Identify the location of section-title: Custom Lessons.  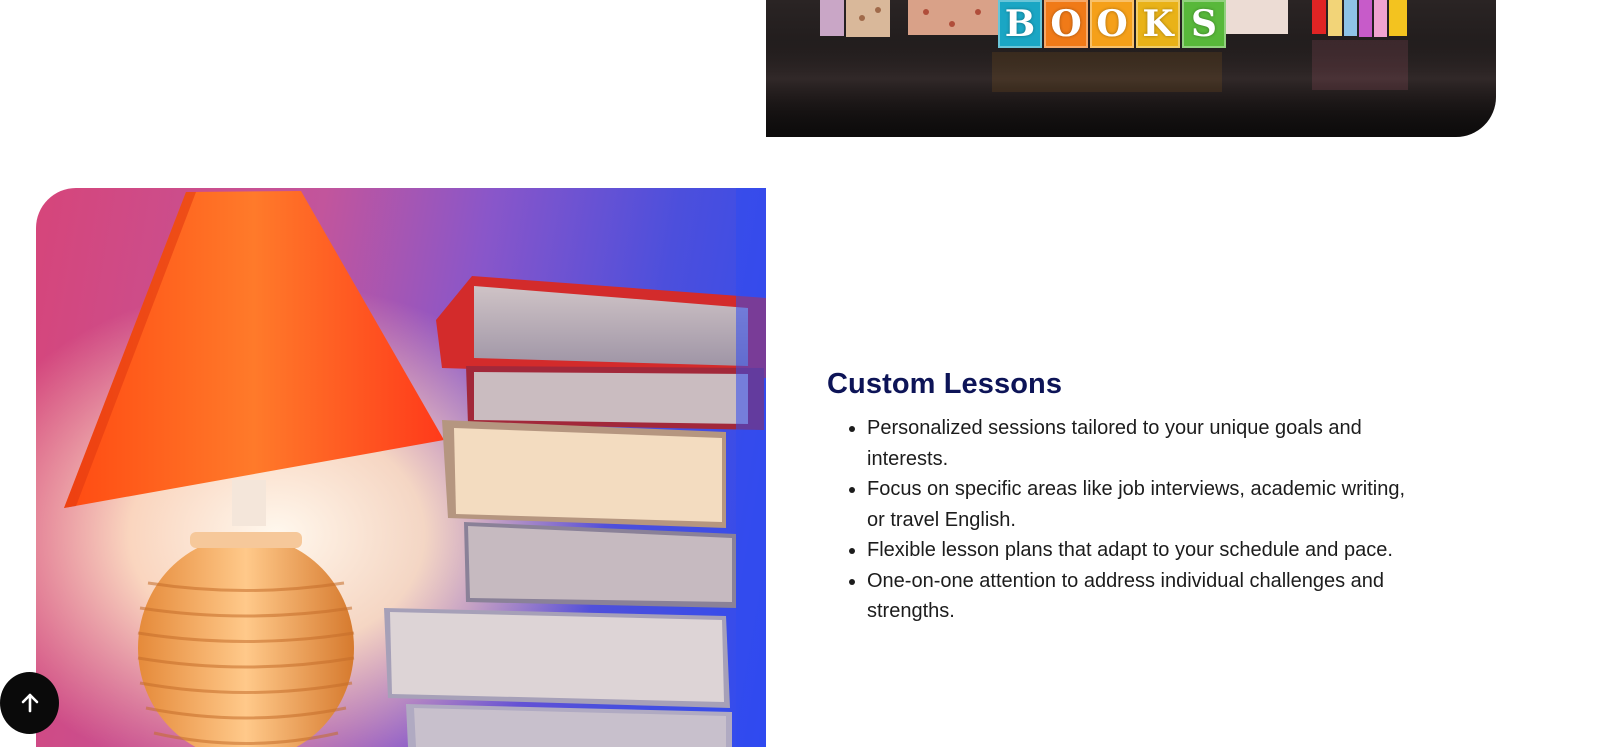
(945, 384).